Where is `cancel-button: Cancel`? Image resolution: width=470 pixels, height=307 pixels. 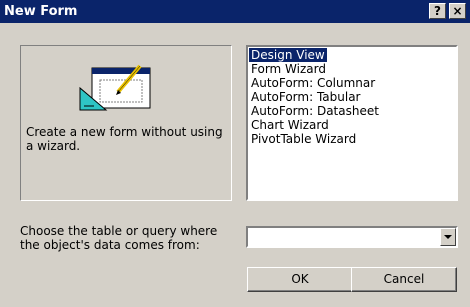 cancel-button: Cancel is located at coordinates (404, 279).